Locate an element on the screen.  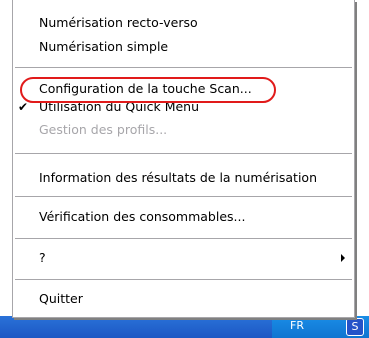
scanner-tray-icon: S is located at coordinates (355, 327).